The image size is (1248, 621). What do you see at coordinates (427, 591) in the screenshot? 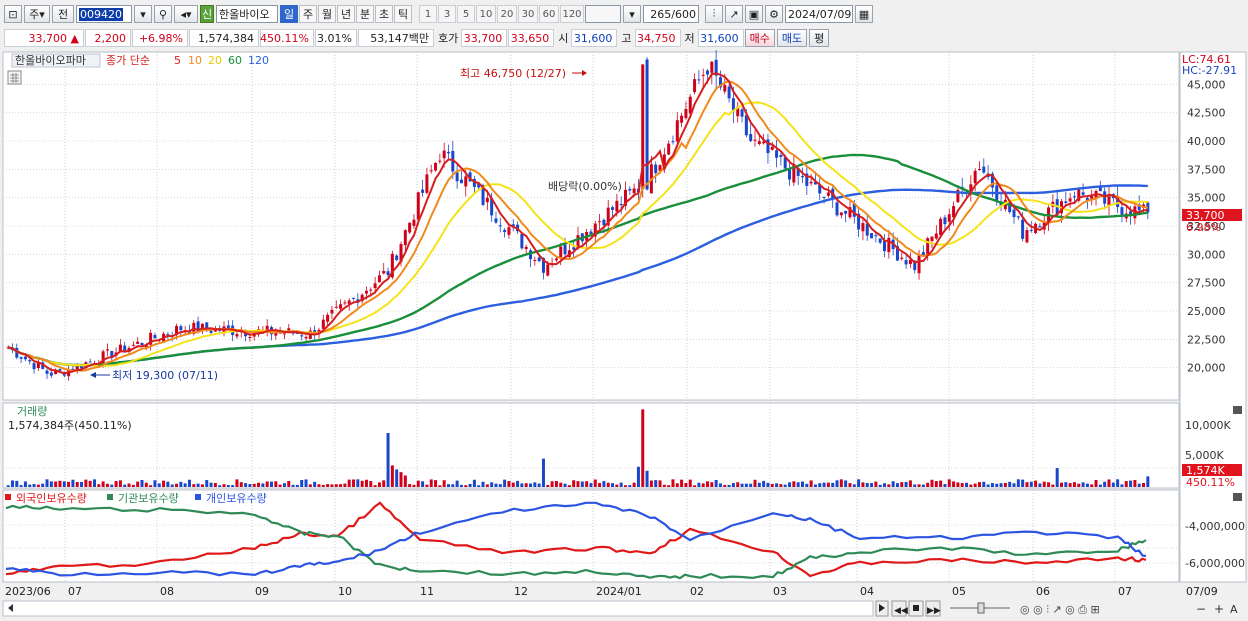
I see `date-tick-label: 11` at bounding box center [427, 591].